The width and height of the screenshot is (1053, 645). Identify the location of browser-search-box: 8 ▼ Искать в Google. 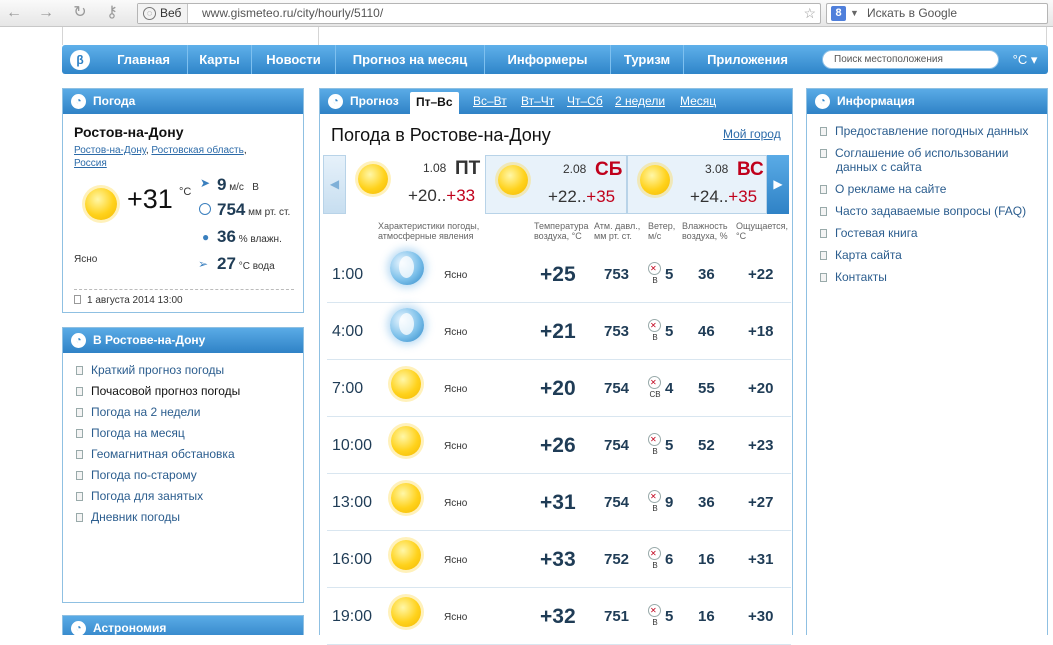
(937, 13).